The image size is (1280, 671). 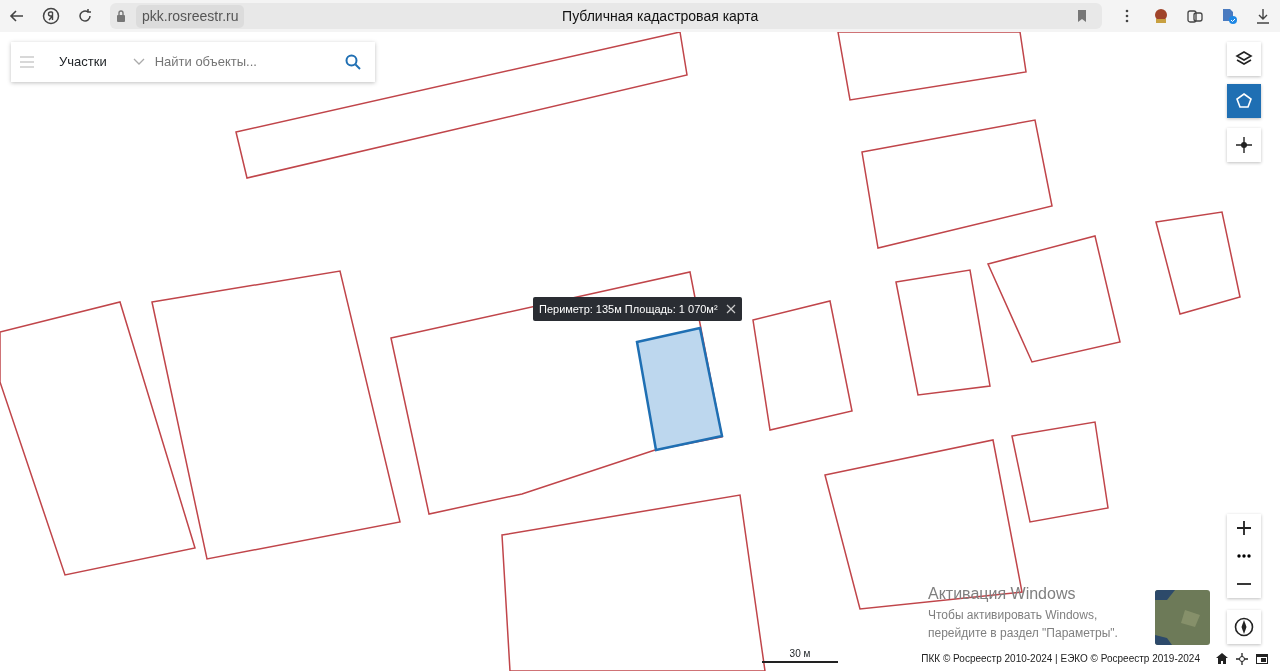 What do you see at coordinates (51, 16) in the screenshot?
I see `browser-logo-icon` at bounding box center [51, 16].